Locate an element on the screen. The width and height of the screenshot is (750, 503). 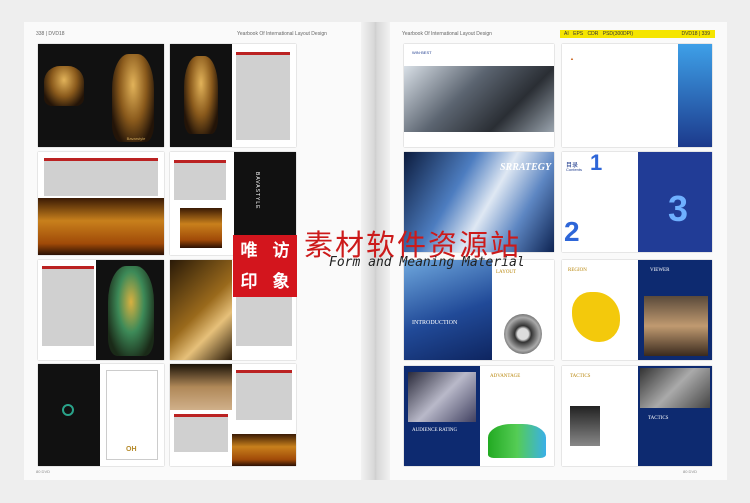
winbest-label: WIN·BEST is located at coordinates (422, 52).